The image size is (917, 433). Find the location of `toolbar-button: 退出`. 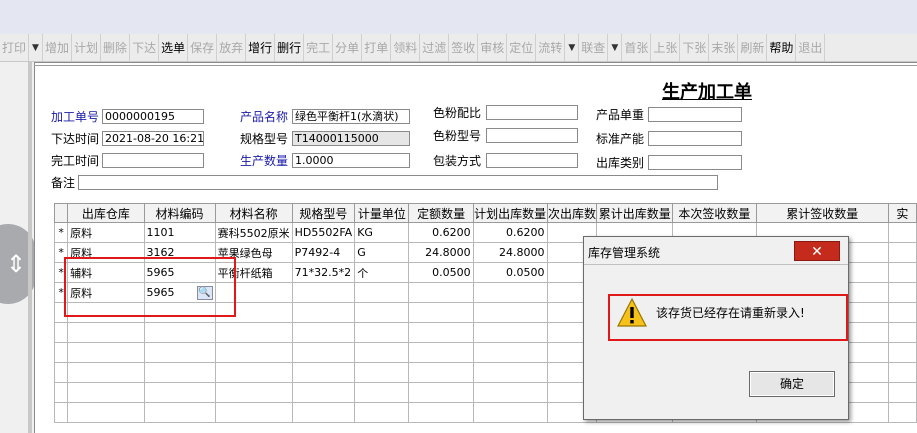

toolbar-button: 退出 is located at coordinates (811, 47).